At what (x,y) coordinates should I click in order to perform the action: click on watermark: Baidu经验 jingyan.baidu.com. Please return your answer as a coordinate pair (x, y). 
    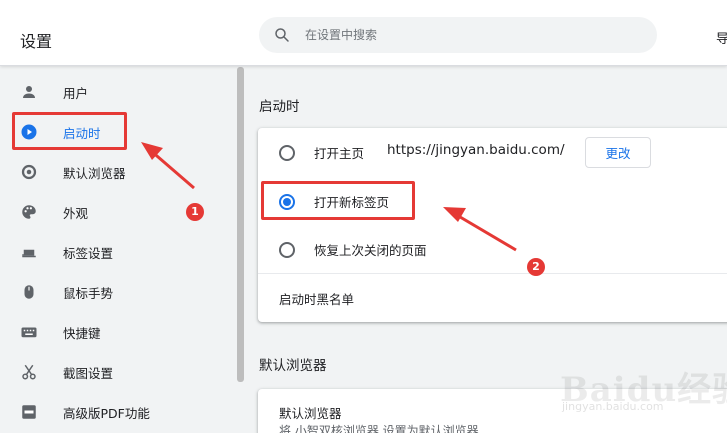
    Looking at the image, I should click on (643, 388).